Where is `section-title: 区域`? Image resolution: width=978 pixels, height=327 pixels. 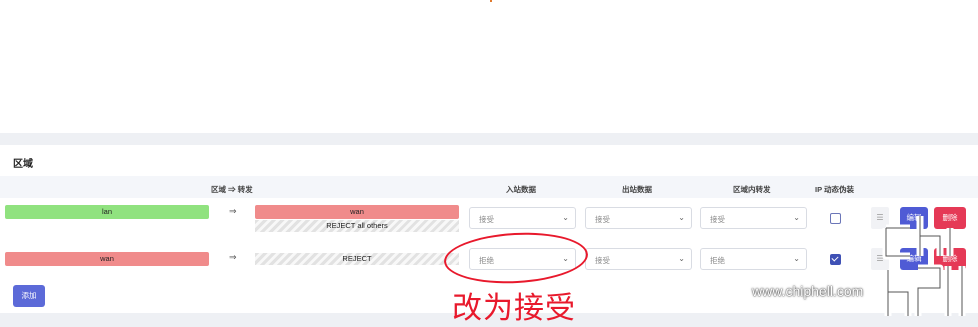
section-title: 区域 is located at coordinates (23, 164).